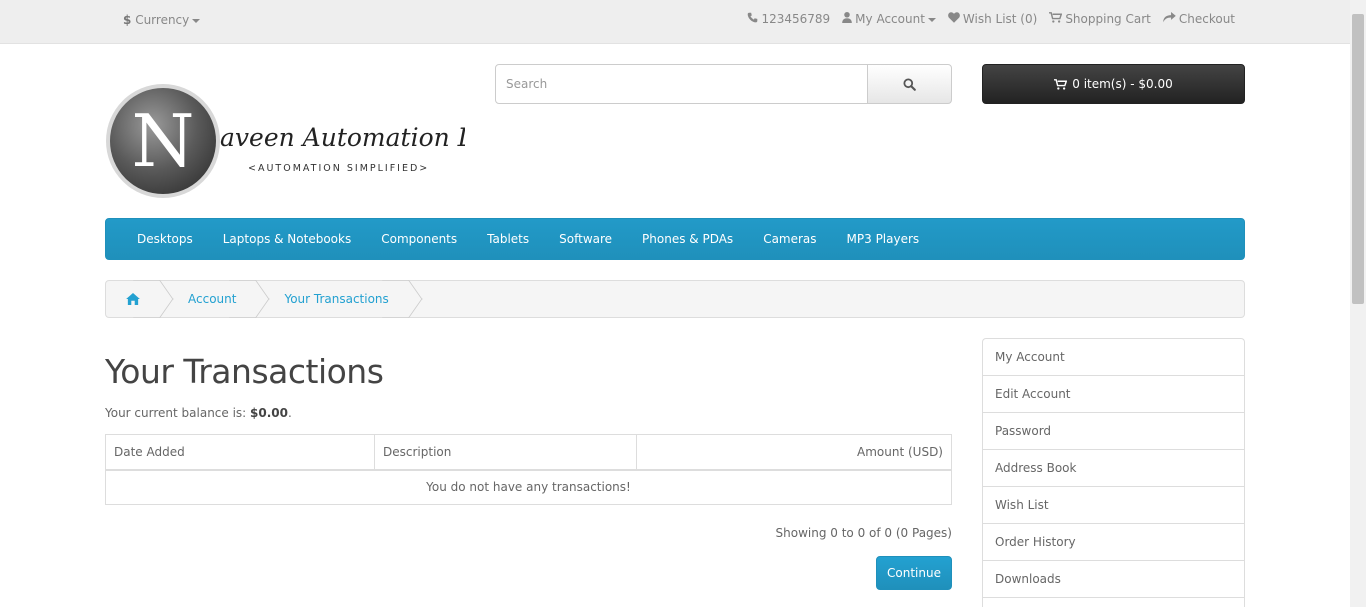  Describe the element at coordinates (954, 17) in the screenshot. I see `heart-icon` at that location.